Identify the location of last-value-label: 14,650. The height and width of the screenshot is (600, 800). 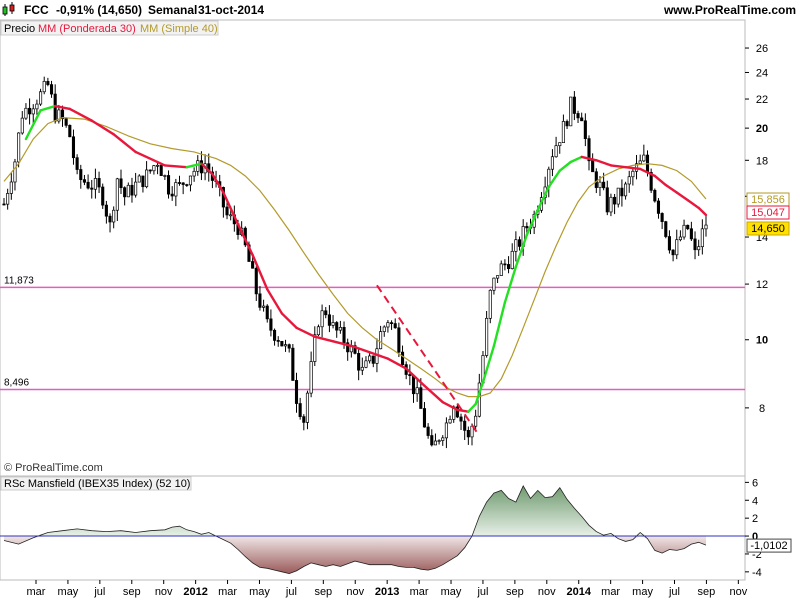
(768, 229).